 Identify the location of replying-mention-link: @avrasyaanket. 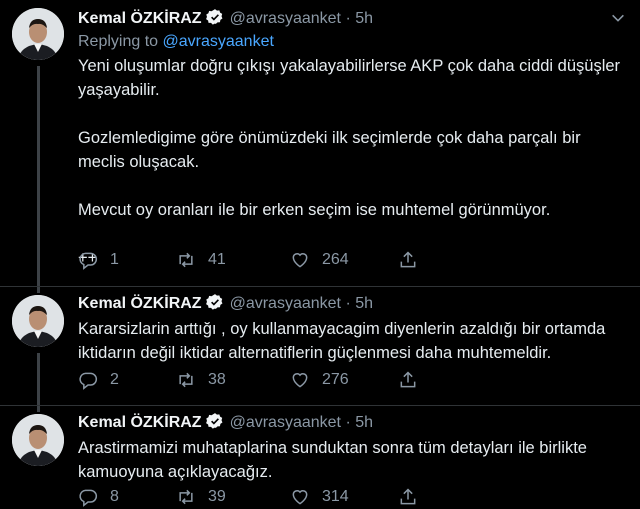
(218, 41).